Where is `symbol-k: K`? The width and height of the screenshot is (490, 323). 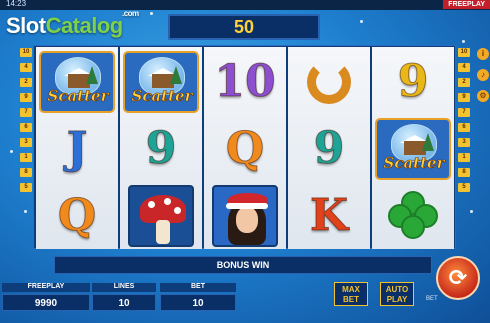
symbol-k: K is located at coordinates (329, 216).